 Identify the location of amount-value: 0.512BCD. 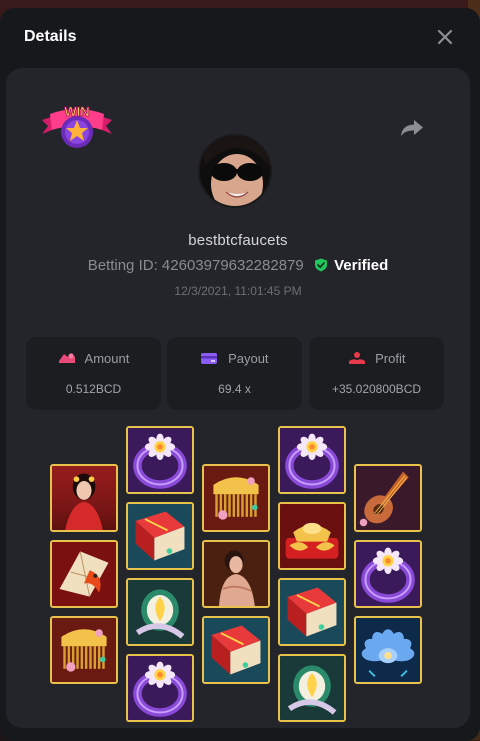
(93, 389).